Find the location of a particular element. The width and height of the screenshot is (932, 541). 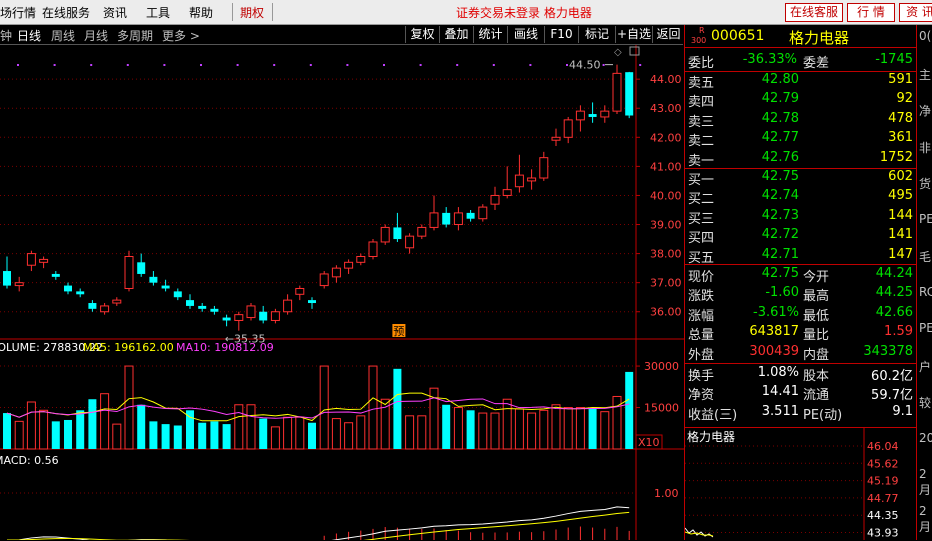

menu-item-online-service: 在线服务 is located at coordinates (66, 12).